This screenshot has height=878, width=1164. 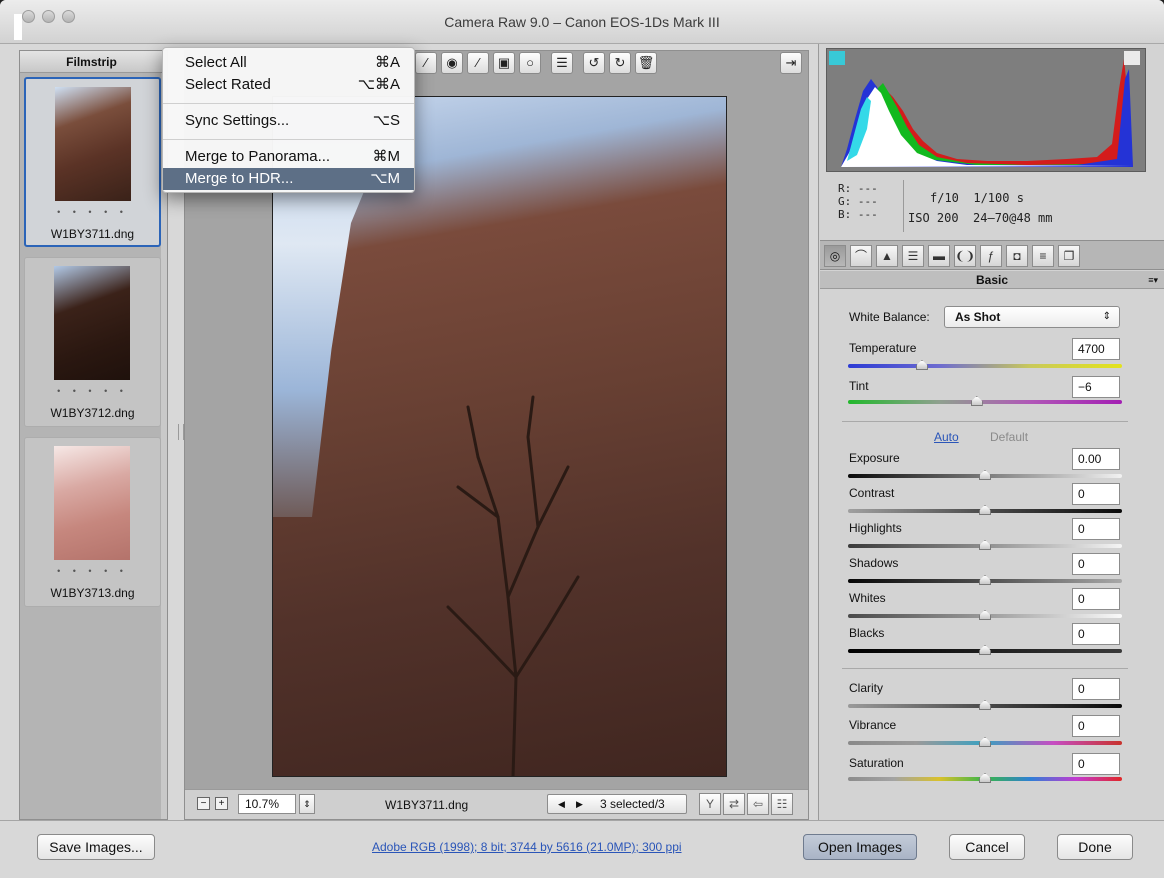 What do you see at coordinates (504, 63) in the screenshot?
I see `graduated-filter-icon: ▣` at bounding box center [504, 63].